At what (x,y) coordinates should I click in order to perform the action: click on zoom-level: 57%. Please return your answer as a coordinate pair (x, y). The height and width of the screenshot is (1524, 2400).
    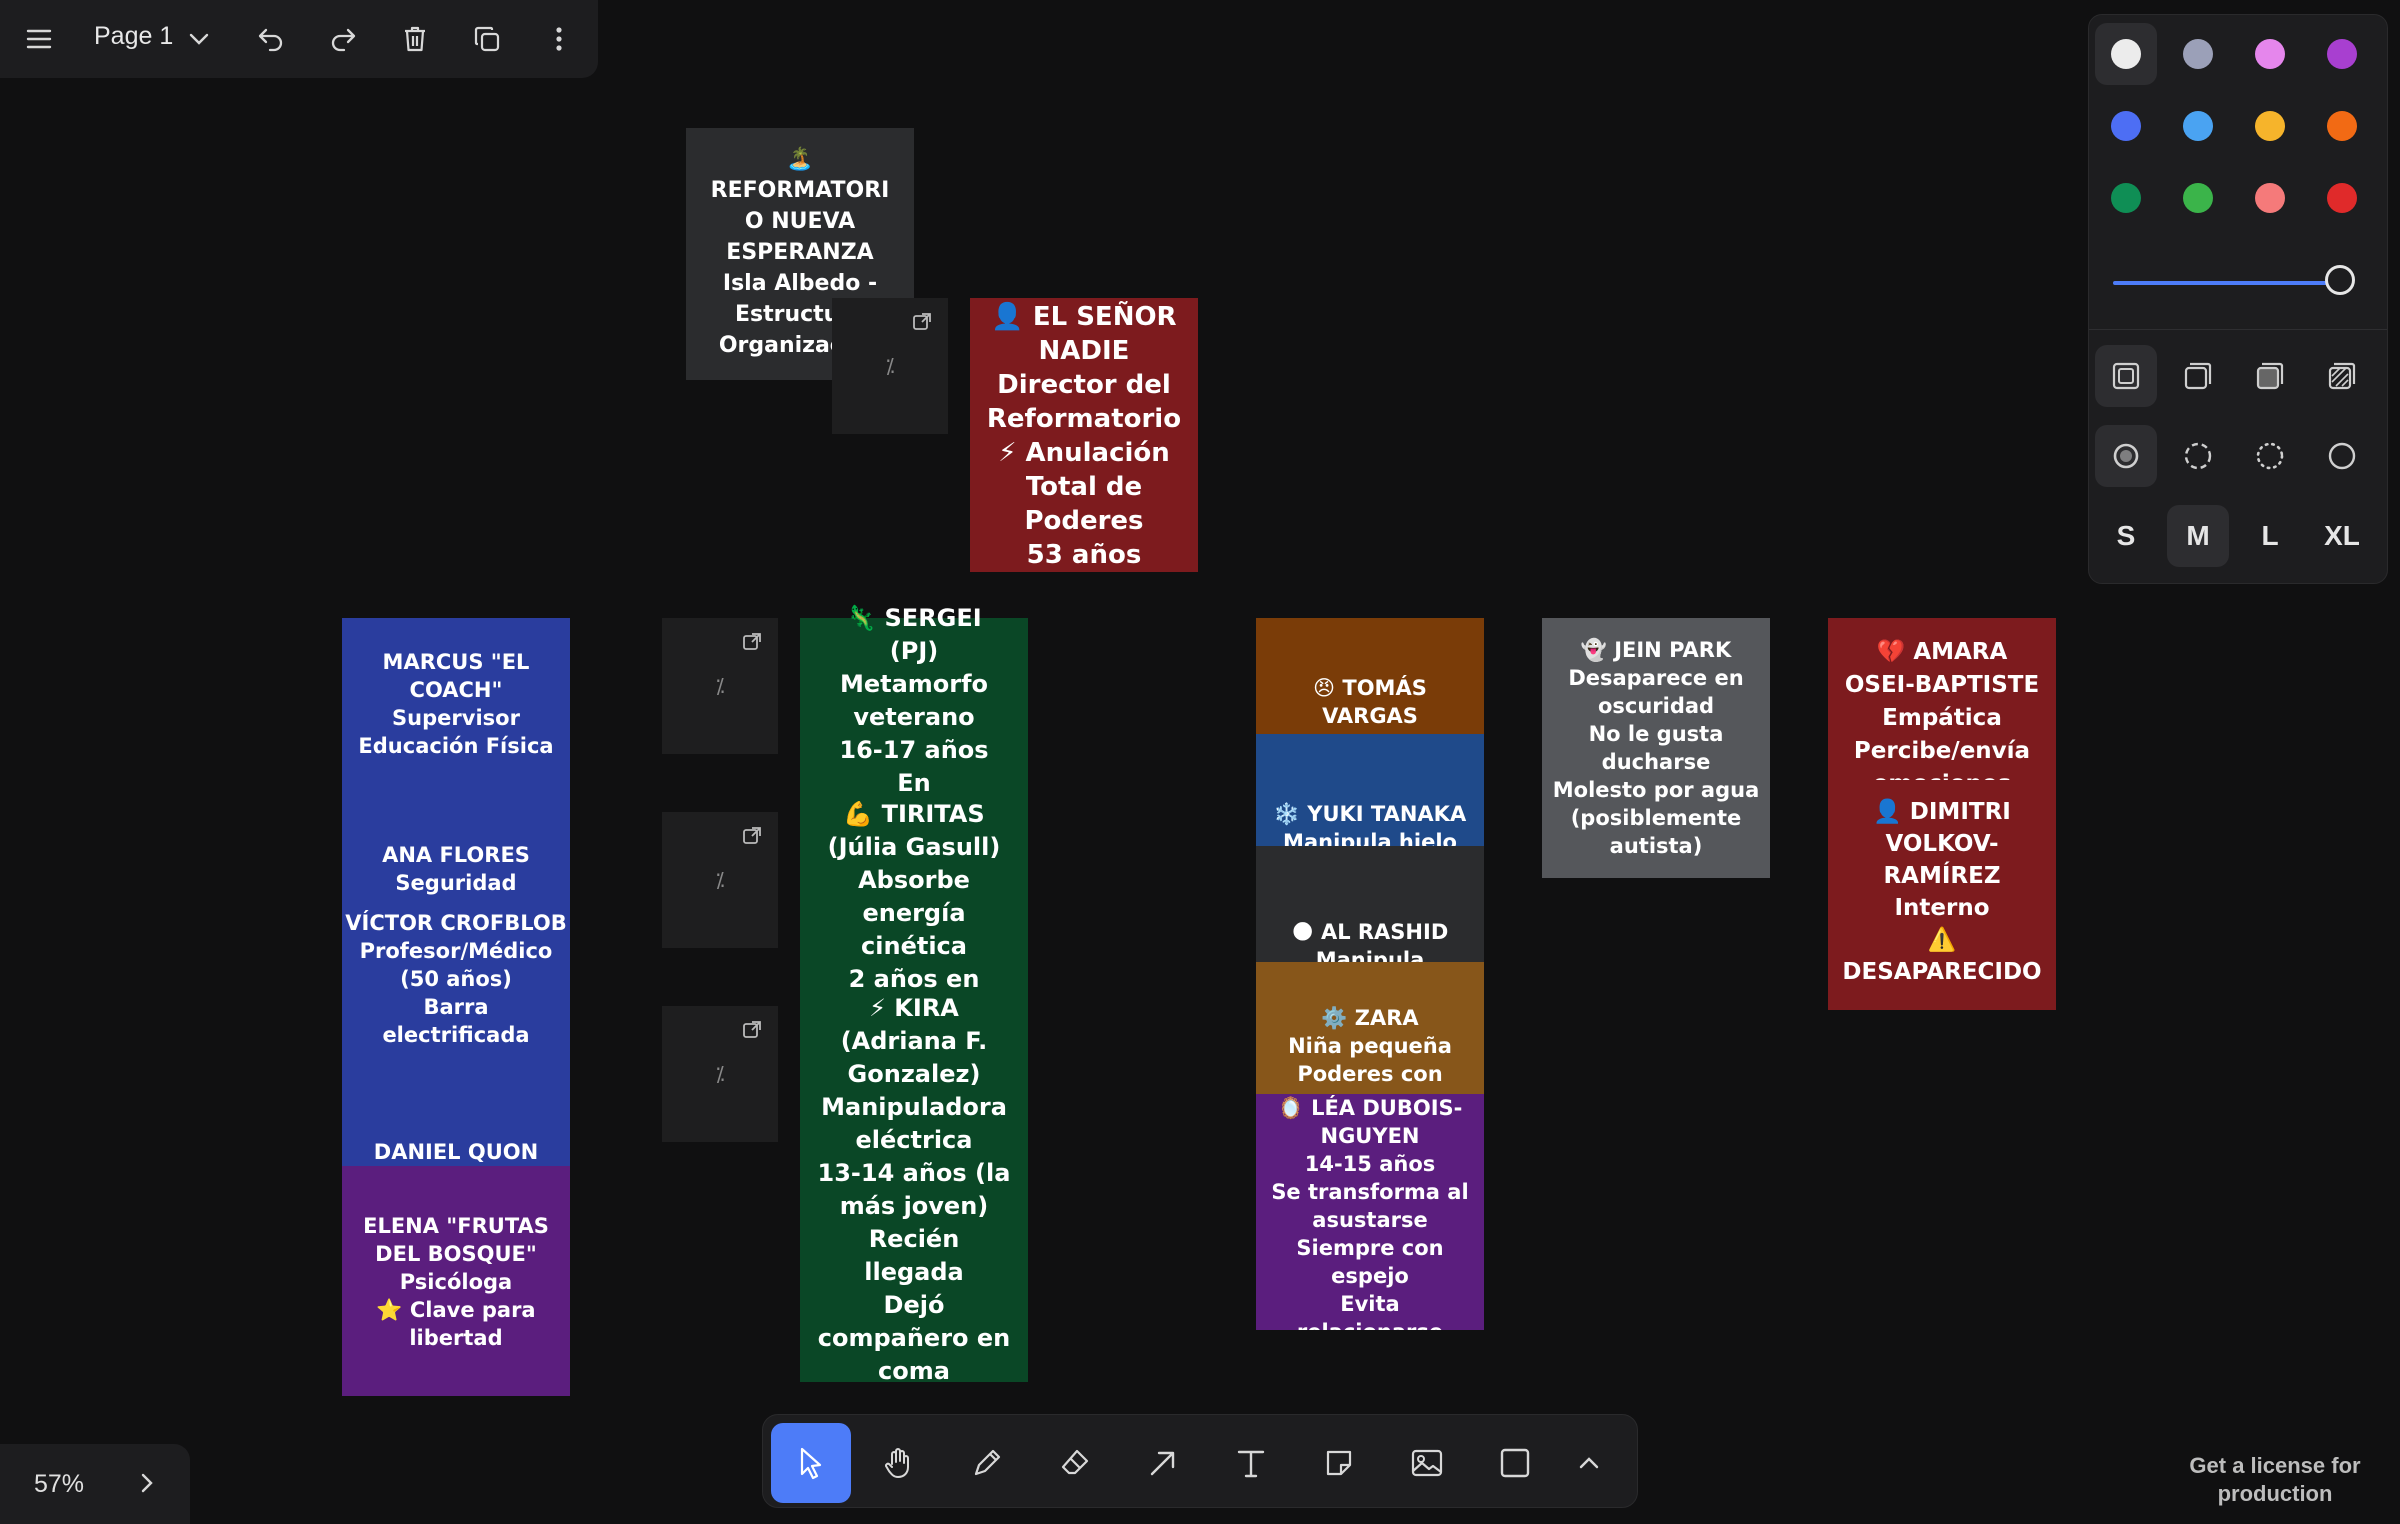
    Looking at the image, I should click on (59, 1484).